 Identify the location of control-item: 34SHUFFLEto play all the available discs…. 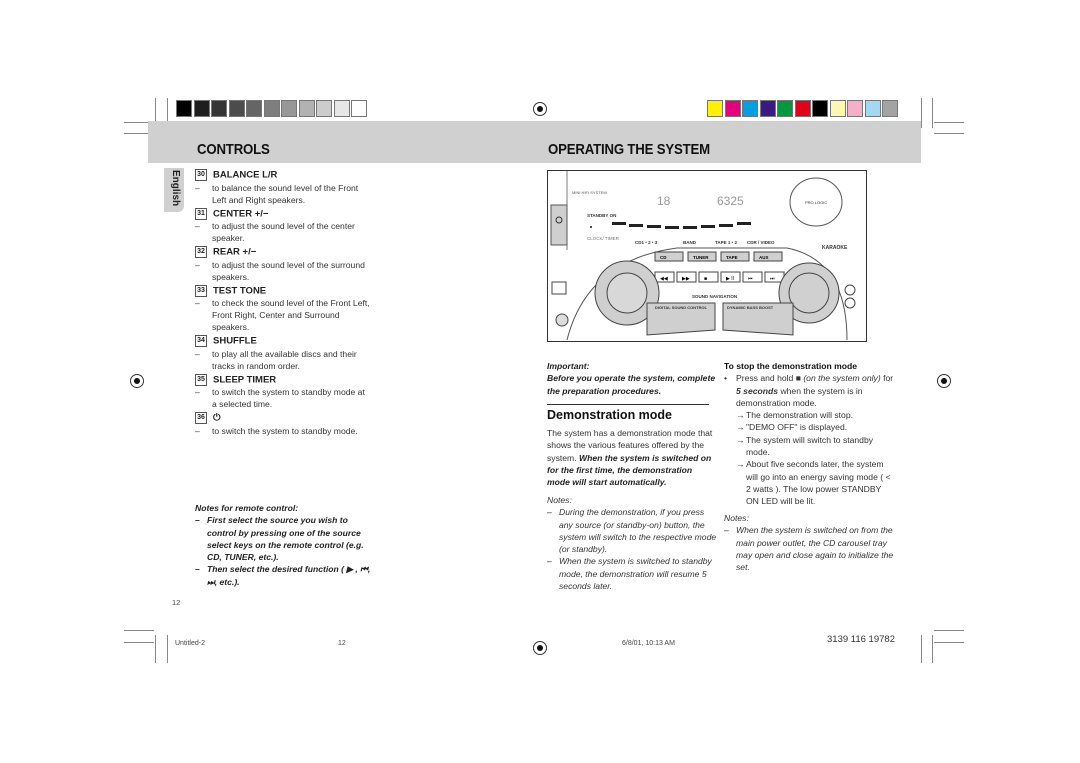
(282, 353).